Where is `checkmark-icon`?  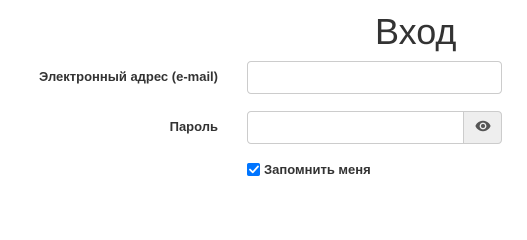
checkmark-icon is located at coordinates (253, 169).